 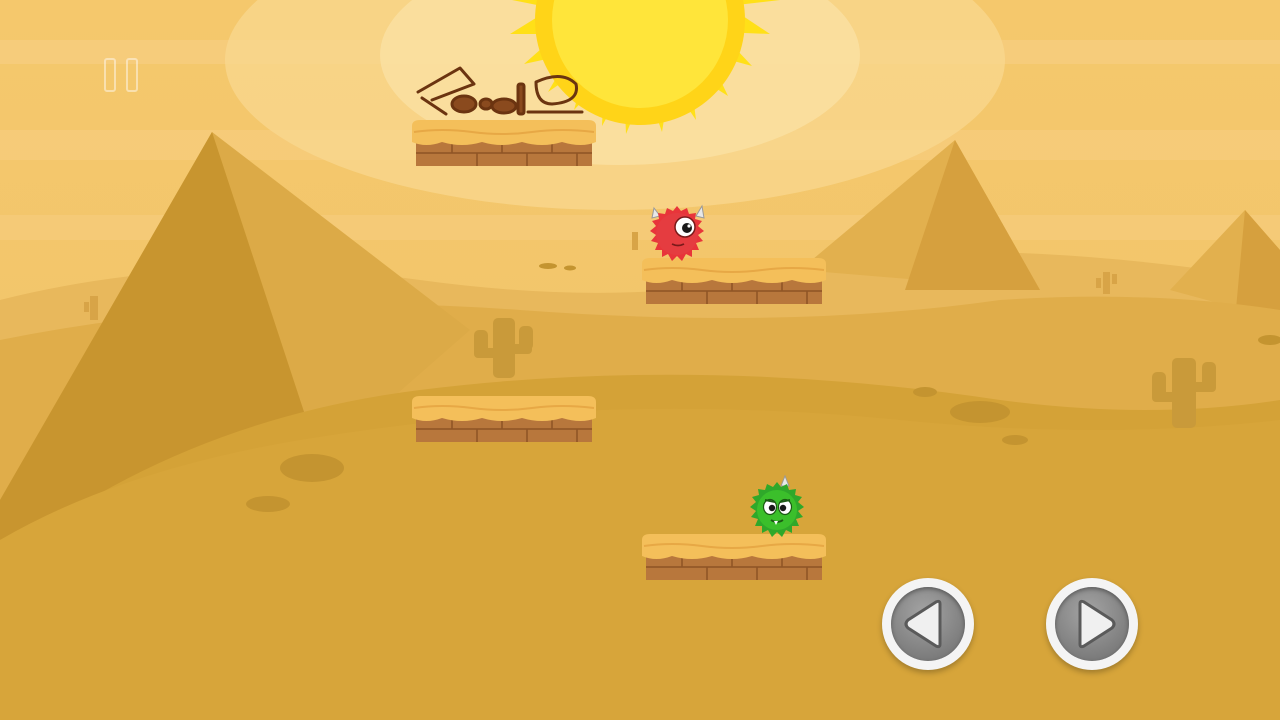 What do you see at coordinates (110, 75) in the screenshot?
I see `pause-icon` at bounding box center [110, 75].